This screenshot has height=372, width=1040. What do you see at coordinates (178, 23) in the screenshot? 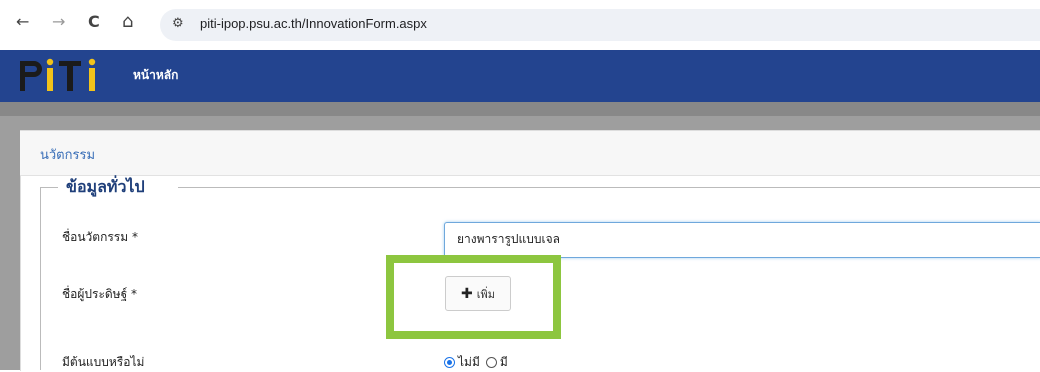
I see `site-info-icon: ⚙` at bounding box center [178, 23].